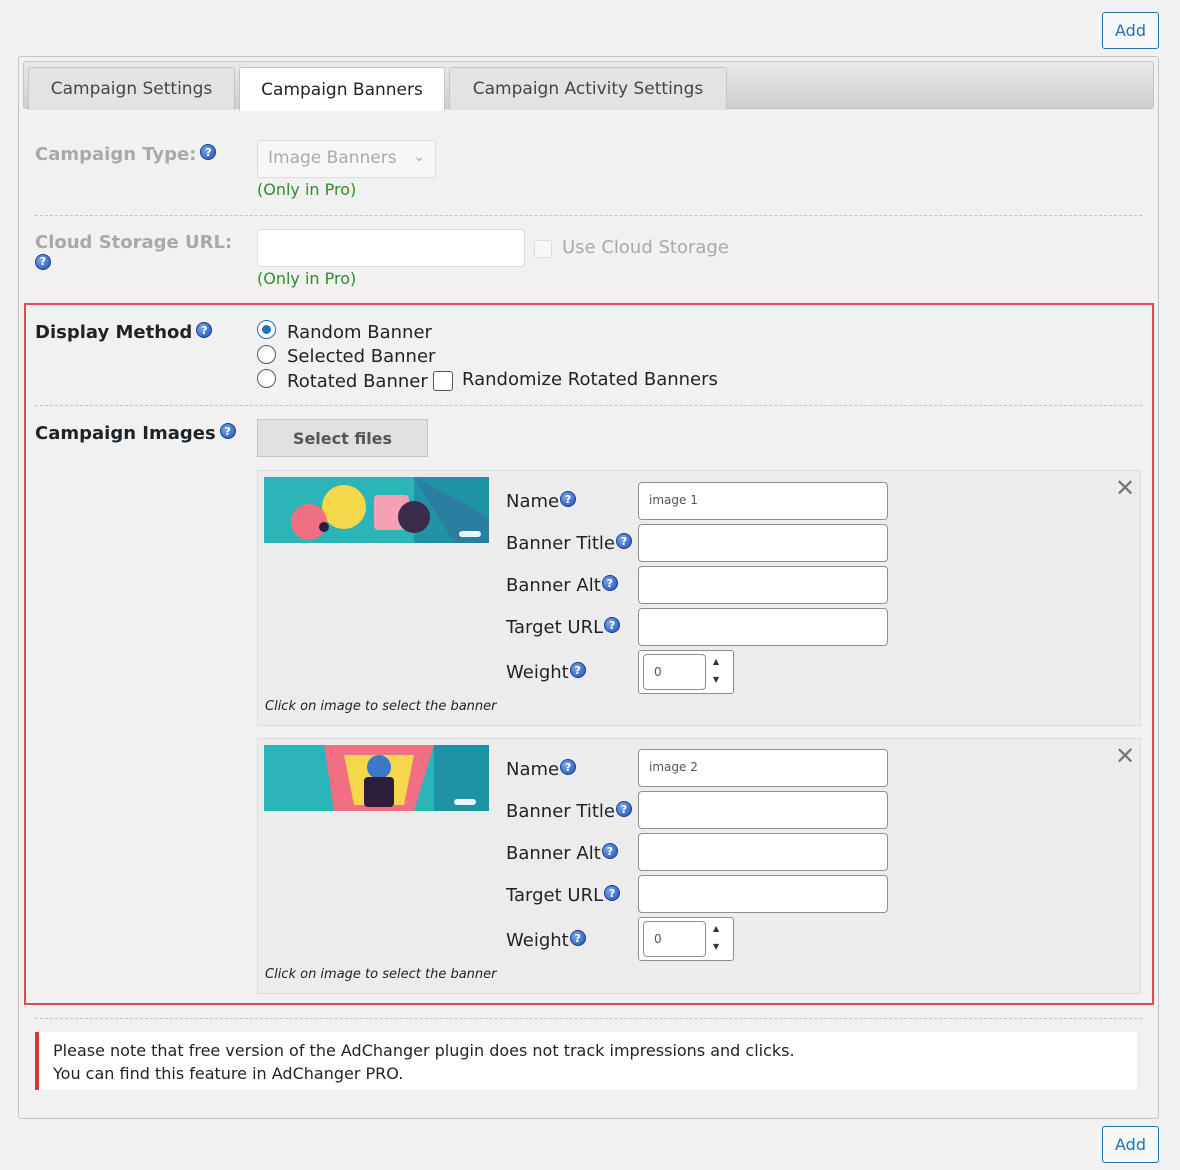 The height and width of the screenshot is (1170, 1180). What do you see at coordinates (763, 768) in the screenshot?
I see `banner-name-input: image 2` at bounding box center [763, 768].